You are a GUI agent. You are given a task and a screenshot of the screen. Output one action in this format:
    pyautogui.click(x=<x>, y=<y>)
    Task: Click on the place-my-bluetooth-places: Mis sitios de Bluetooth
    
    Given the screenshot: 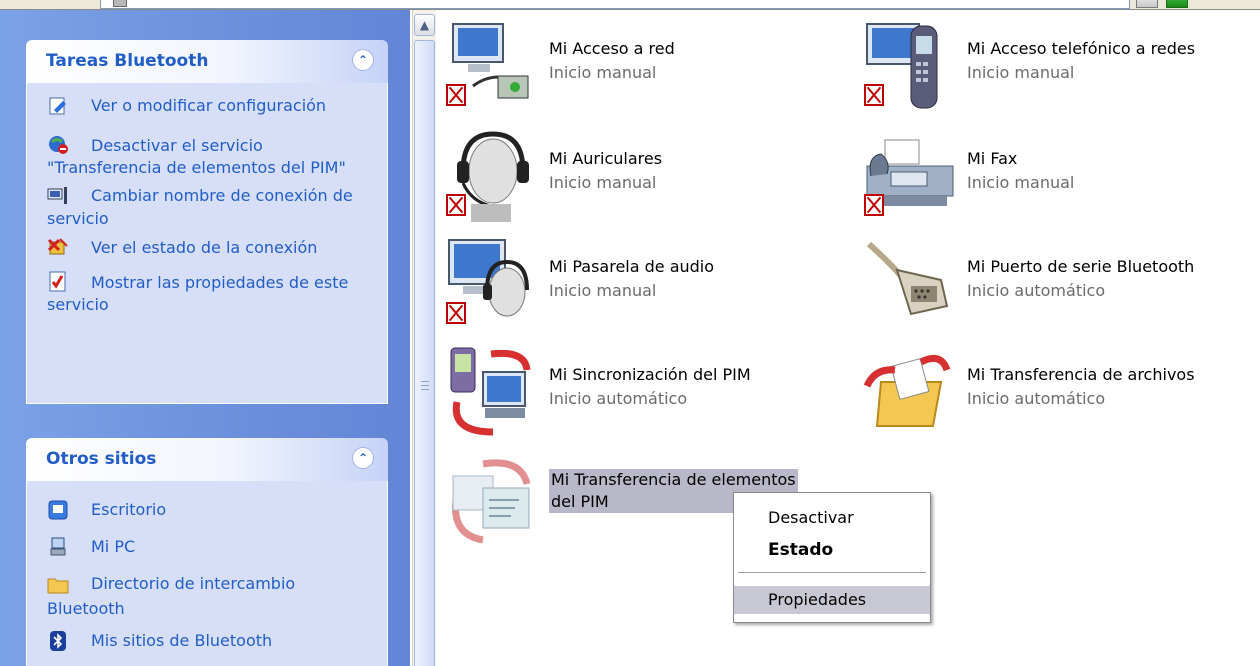 What is the action you would take?
    pyautogui.click(x=210, y=641)
    